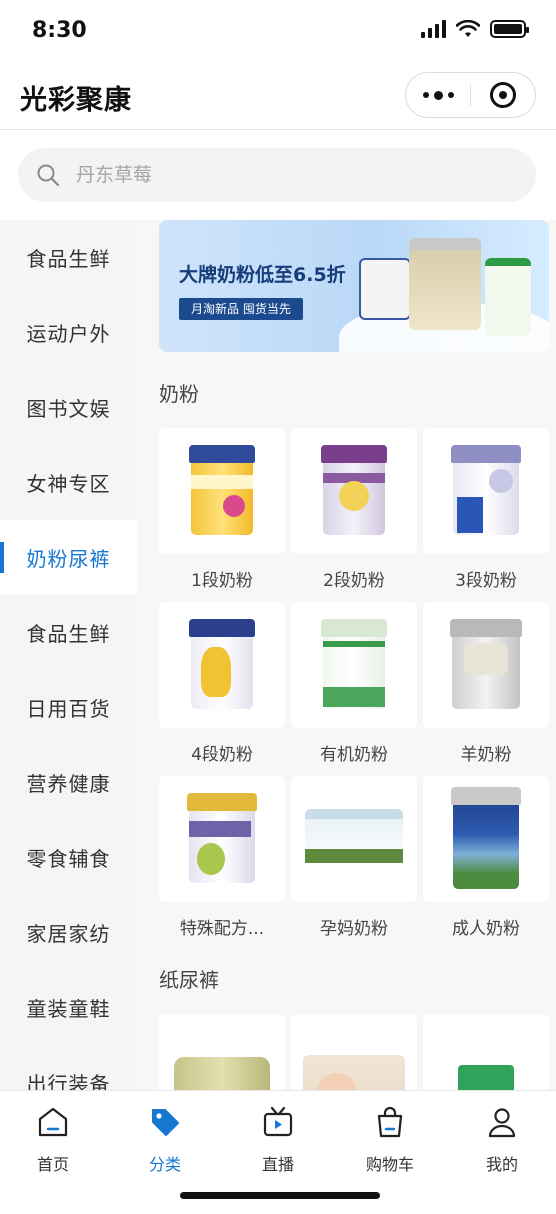 The width and height of the screenshot is (556, 1214). What do you see at coordinates (68, 482) in the screenshot?
I see `sidebar-item: 女神专区` at bounding box center [68, 482].